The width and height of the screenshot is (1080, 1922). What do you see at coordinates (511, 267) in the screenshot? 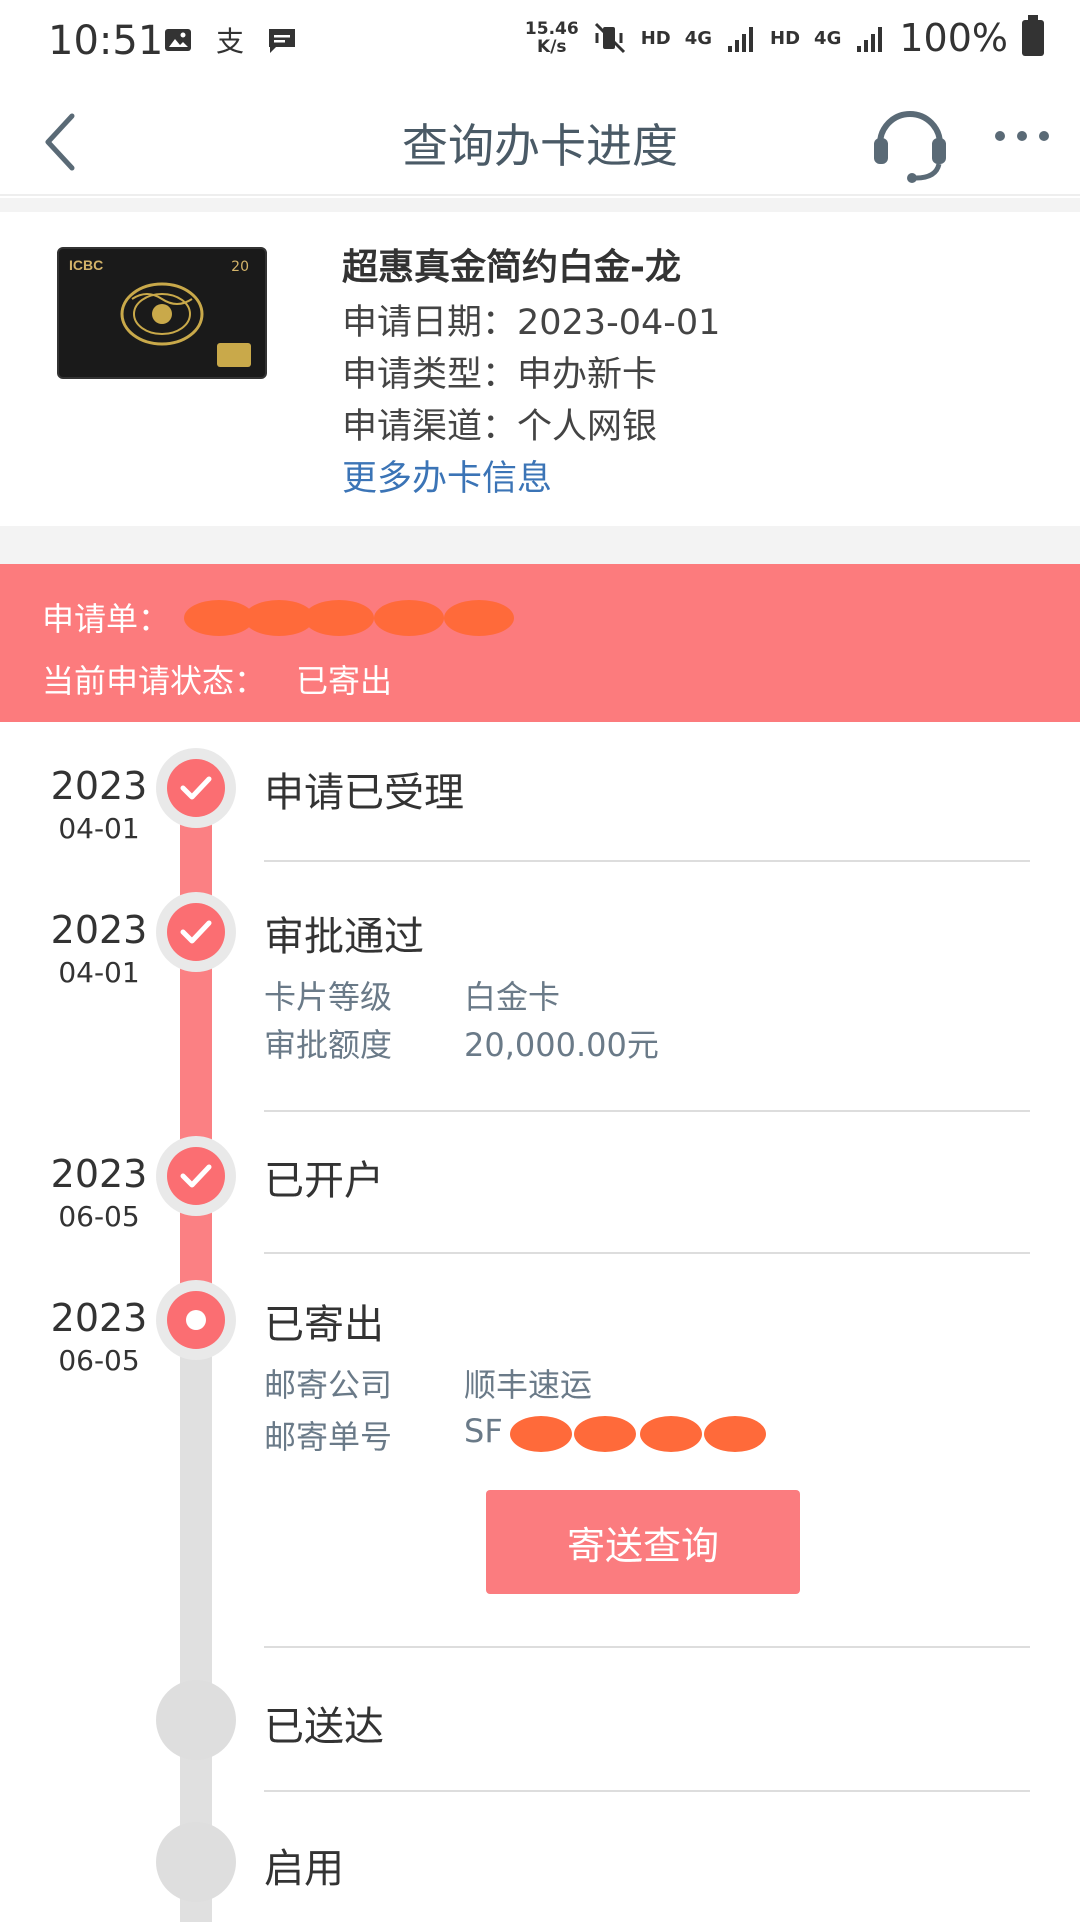
I see `card-name: 超惠真金简约白金-龙` at bounding box center [511, 267].